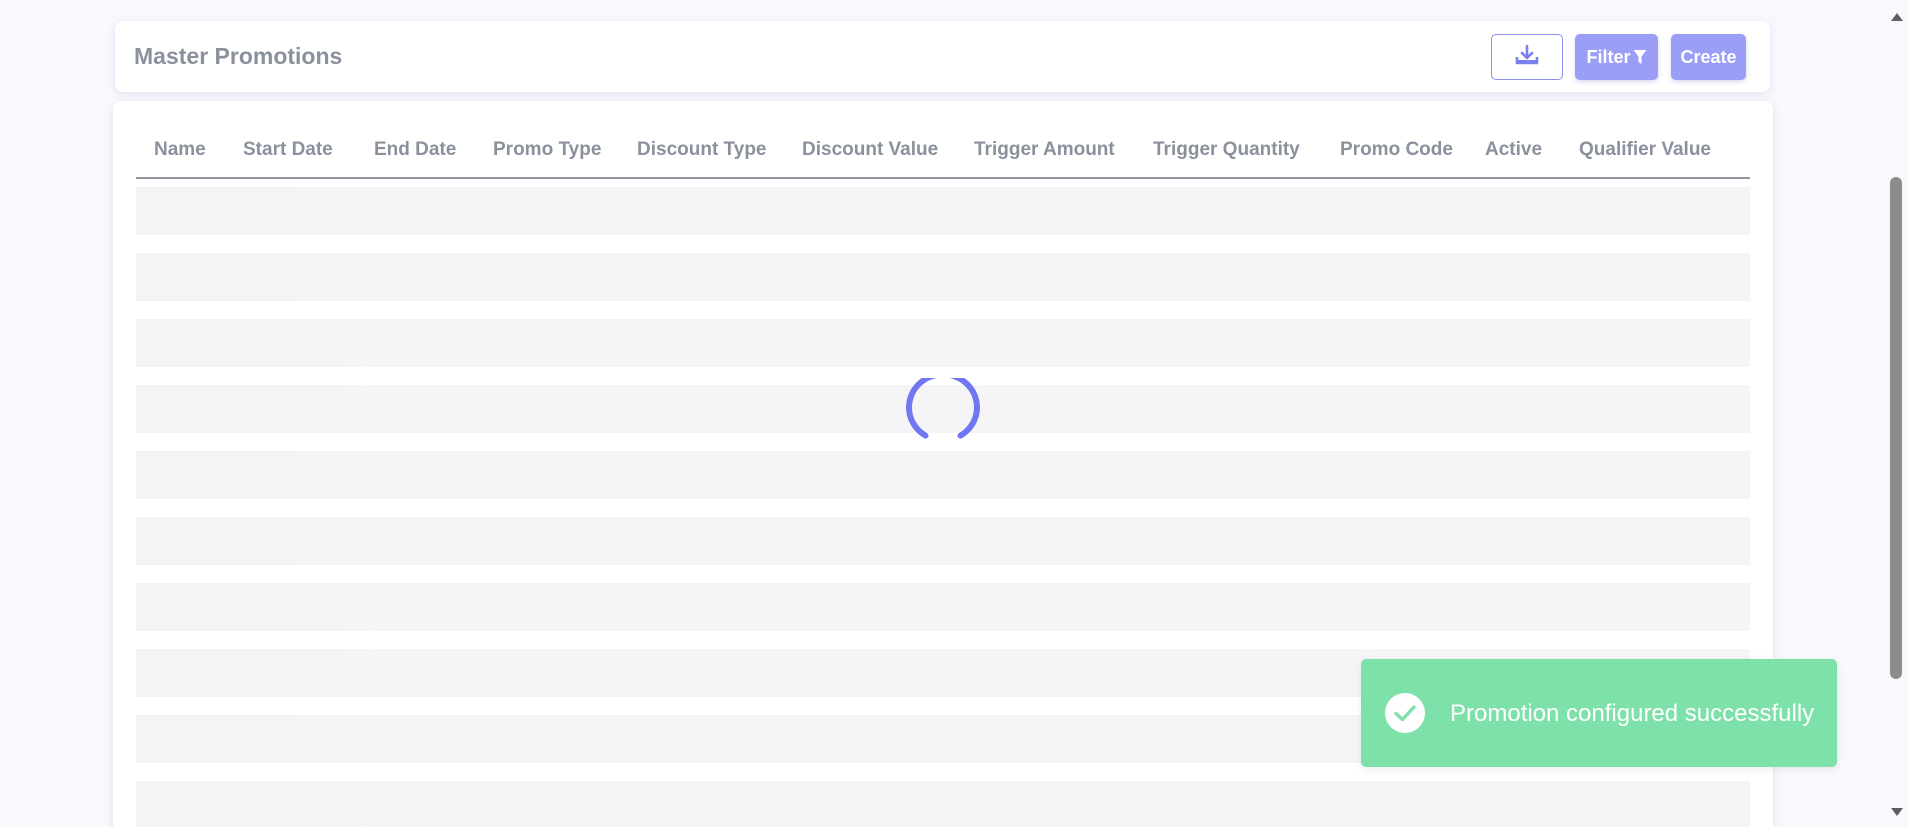 This screenshot has height=827, width=1908. I want to click on check-circle-icon, so click(1405, 713).